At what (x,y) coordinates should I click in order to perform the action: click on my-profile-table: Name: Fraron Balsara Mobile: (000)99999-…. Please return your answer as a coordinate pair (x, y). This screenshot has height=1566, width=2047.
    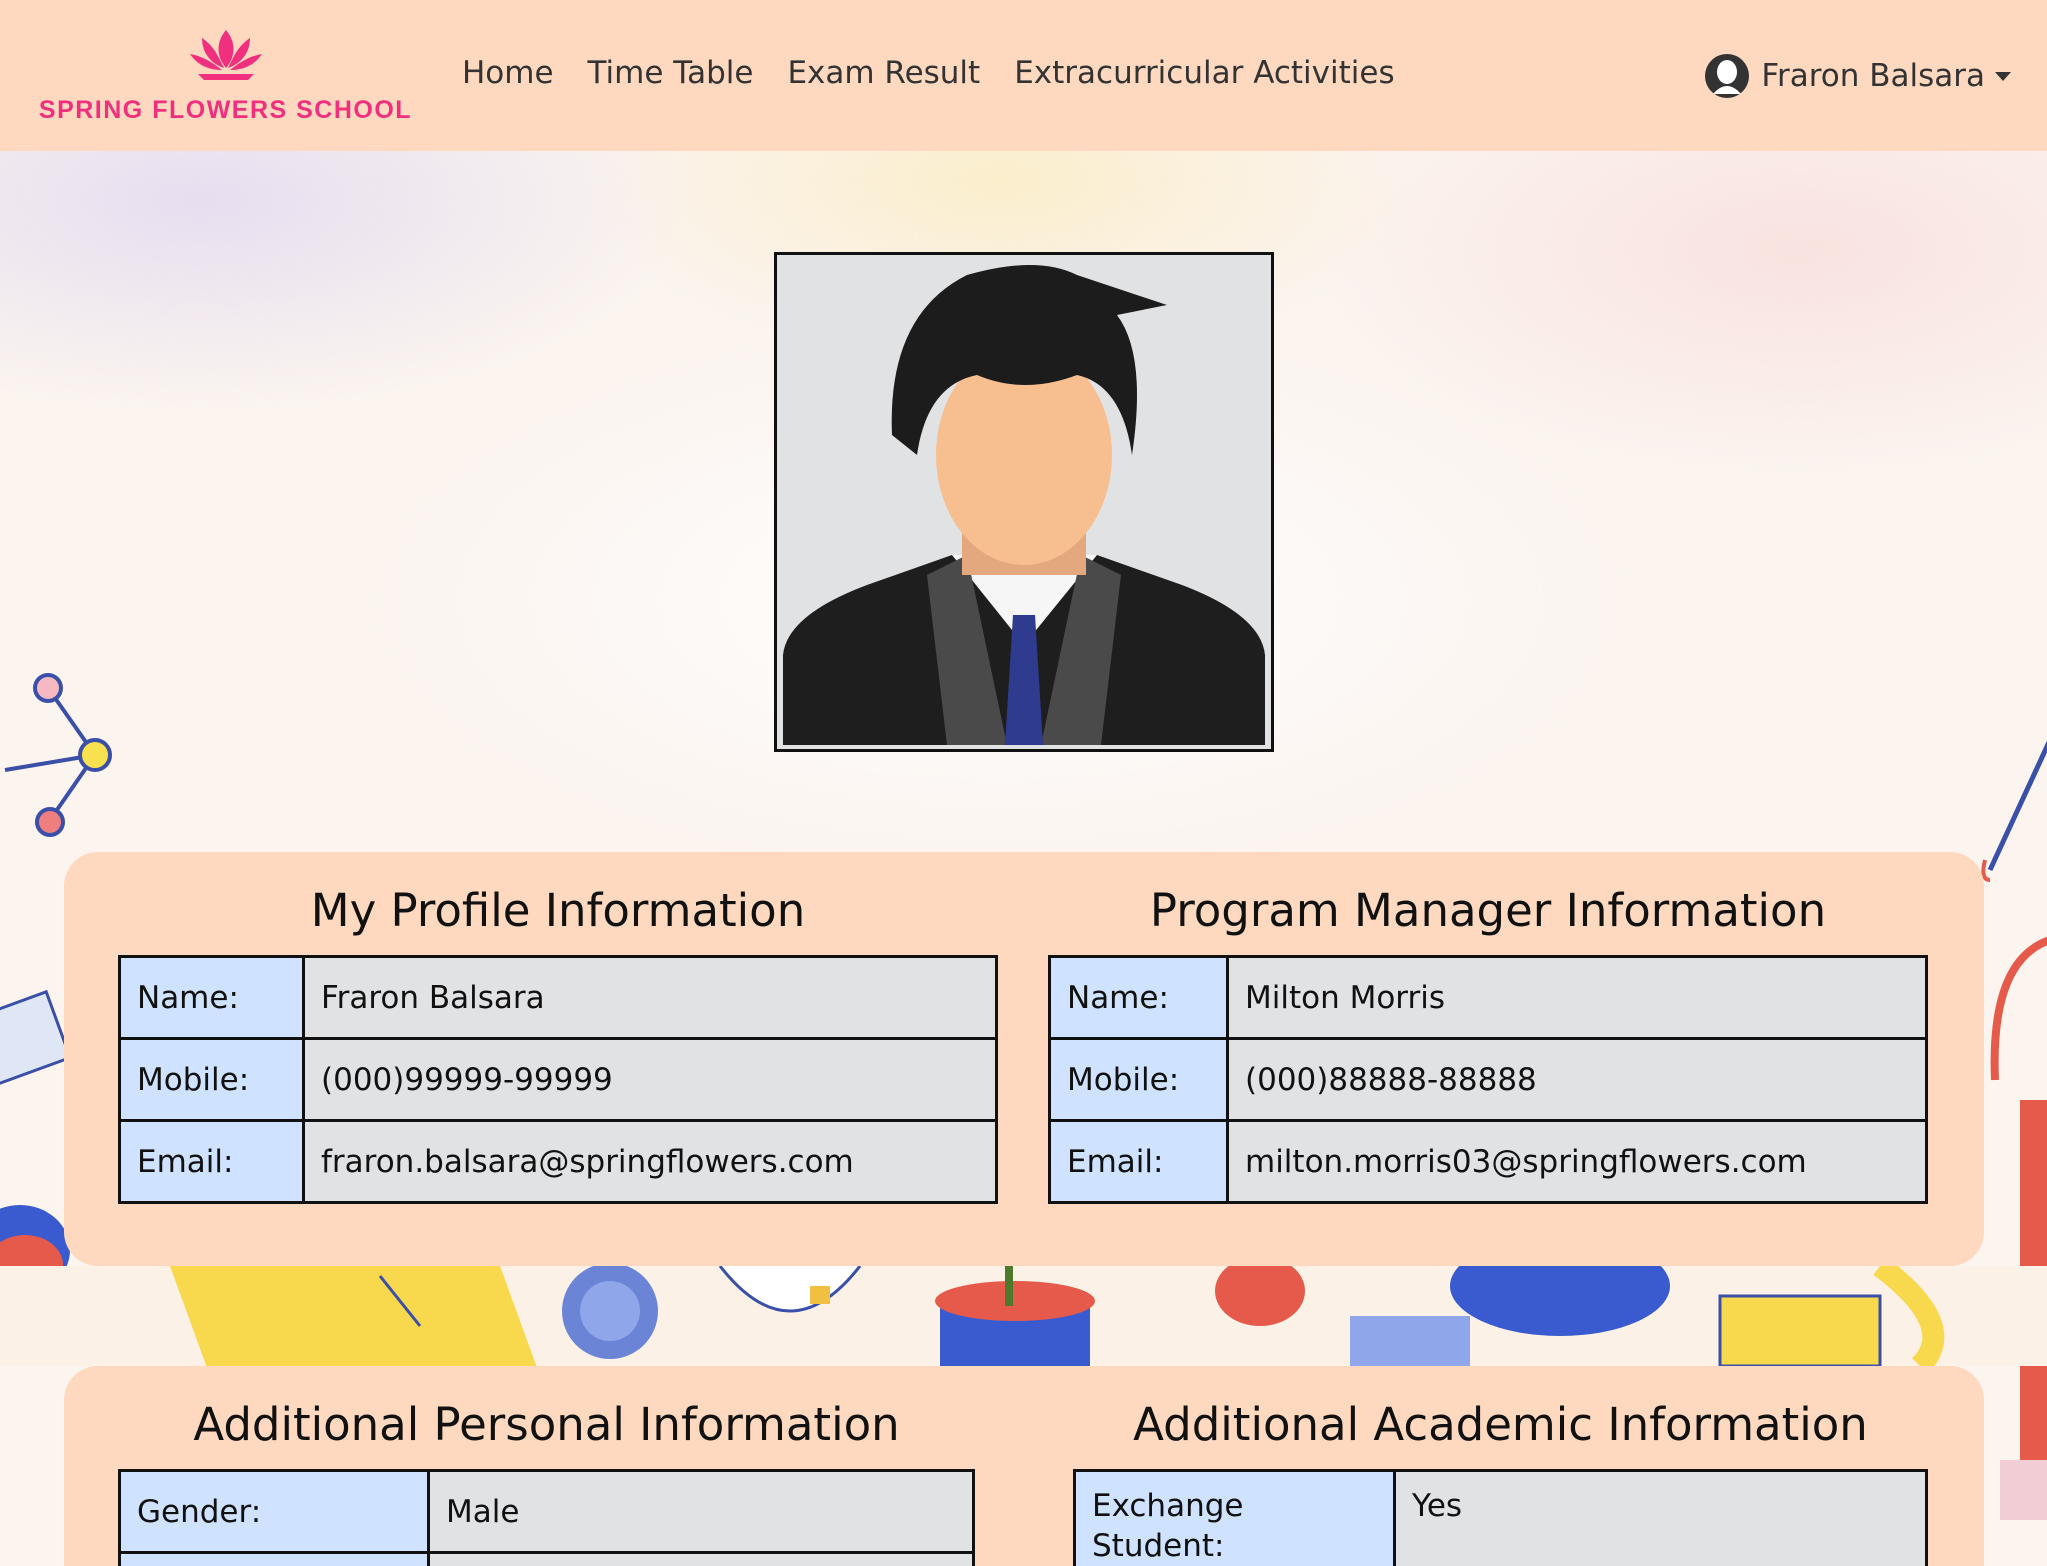
    Looking at the image, I should click on (558, 1079).